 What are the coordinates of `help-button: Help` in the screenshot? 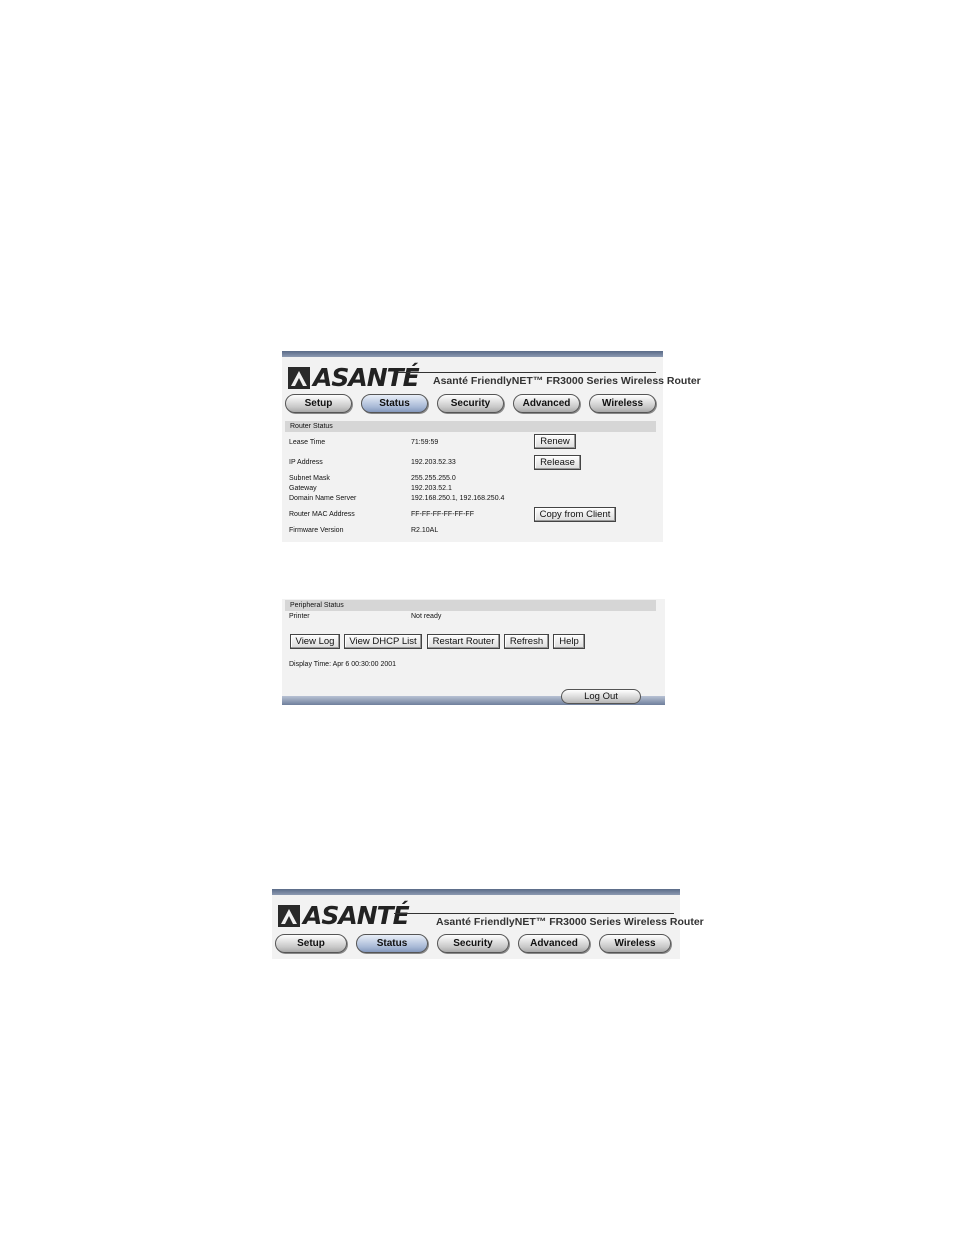 It's located at (569, 641).